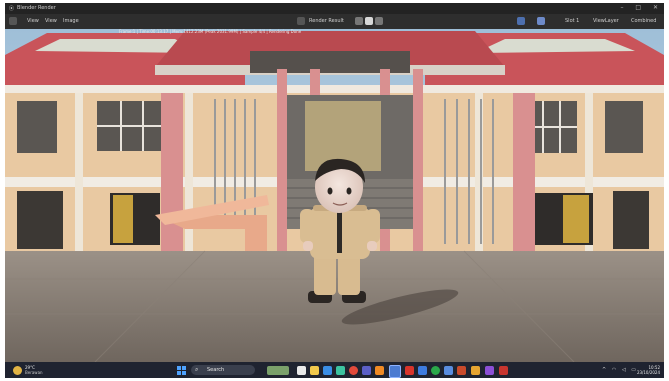 This screenshot has width=669, height=381. What do you see at coordinates (409, 370) in the screenshot?
I see `youtube-icon` at bounding box center [409, 370].